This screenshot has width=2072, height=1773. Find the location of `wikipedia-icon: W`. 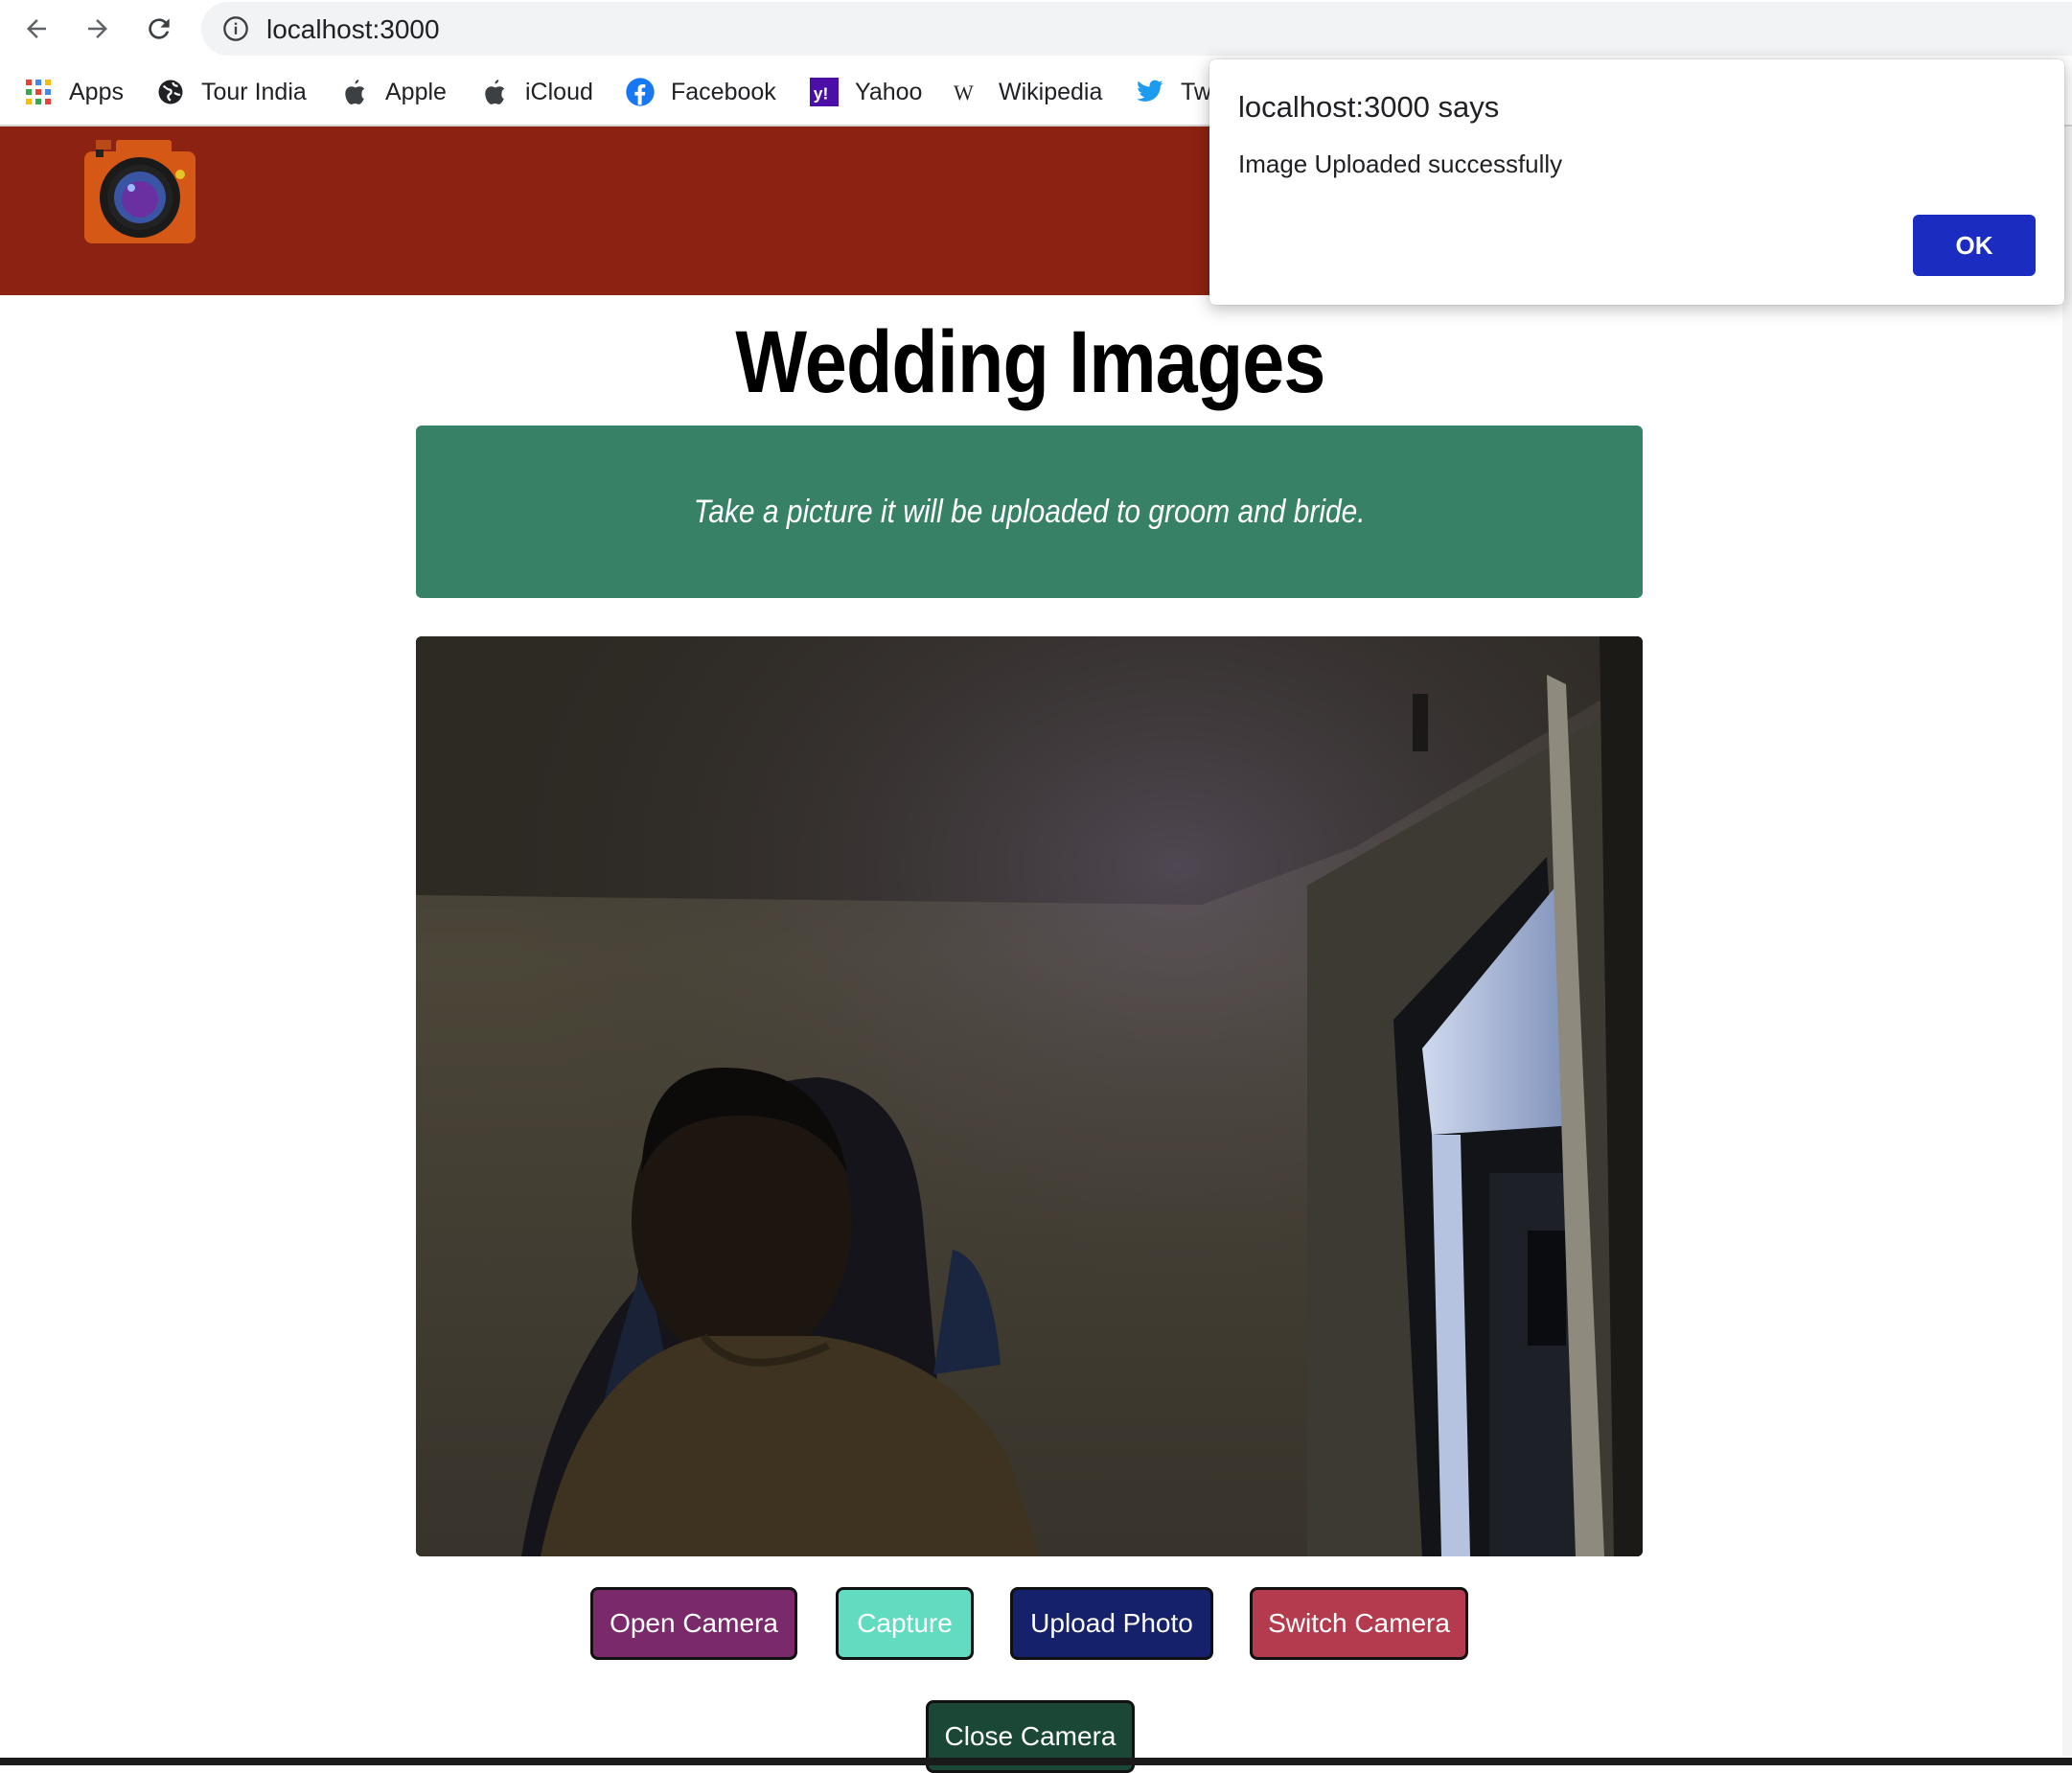

wikipedia-icon: W is located at coordinates (968, 92).